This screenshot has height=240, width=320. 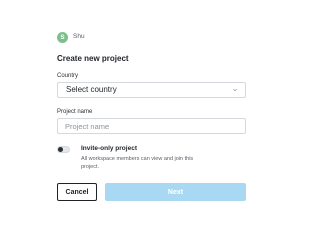 I want to click on next-button: Next, so click(x=175, y=192).